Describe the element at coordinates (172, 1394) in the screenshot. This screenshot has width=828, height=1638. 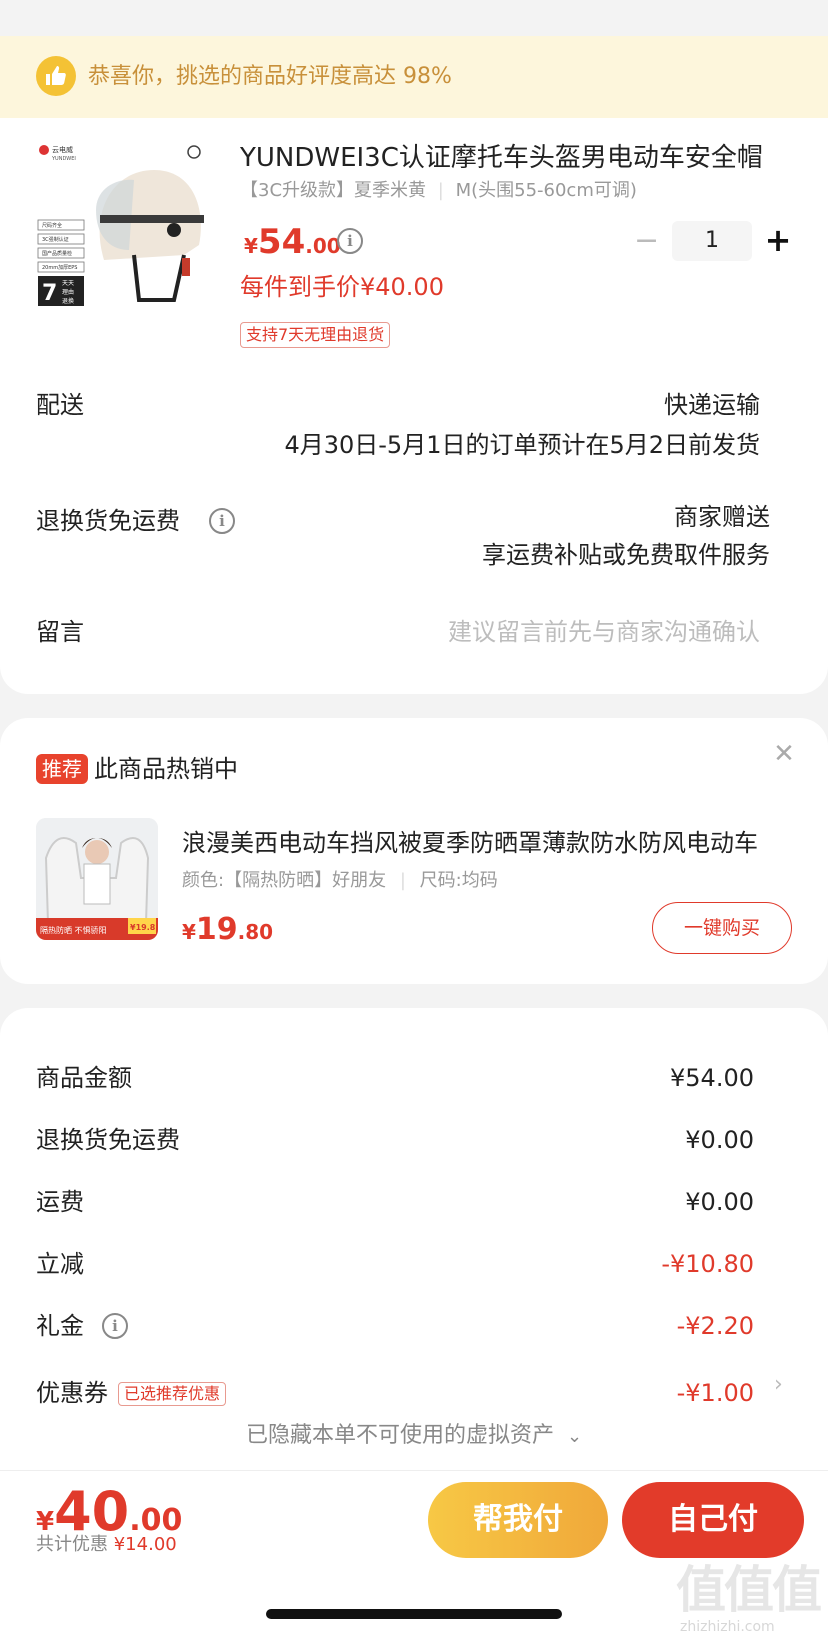
I see `coupon-selected-tag: 已选推荐优惠` at that location.